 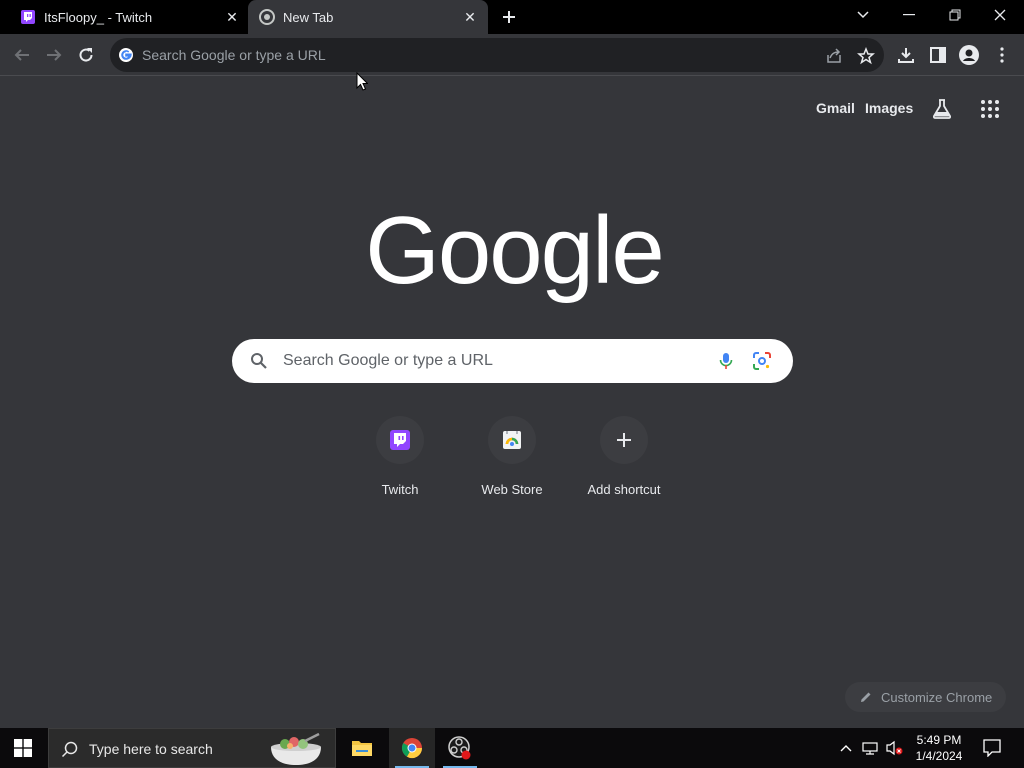 I want to click on shortcut-label: Web Store, so click(x=512, y=489).